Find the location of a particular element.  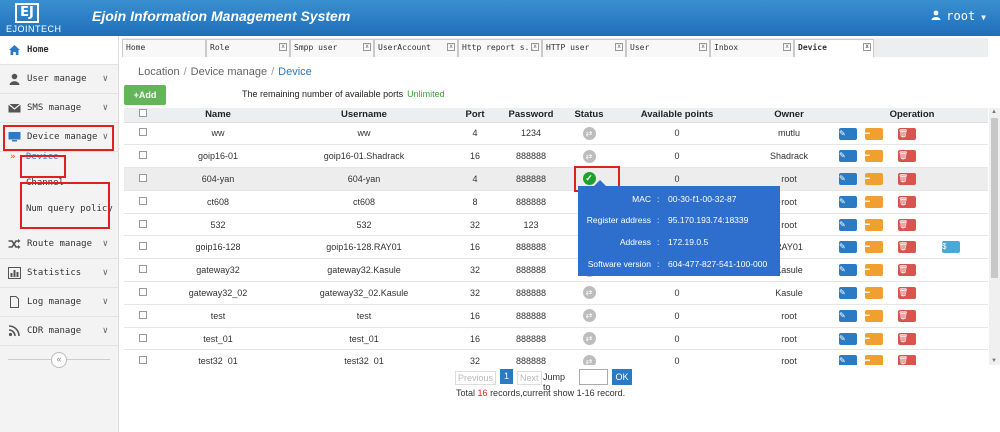

jump-ok-button: OK is located at coordinates (622, 377).